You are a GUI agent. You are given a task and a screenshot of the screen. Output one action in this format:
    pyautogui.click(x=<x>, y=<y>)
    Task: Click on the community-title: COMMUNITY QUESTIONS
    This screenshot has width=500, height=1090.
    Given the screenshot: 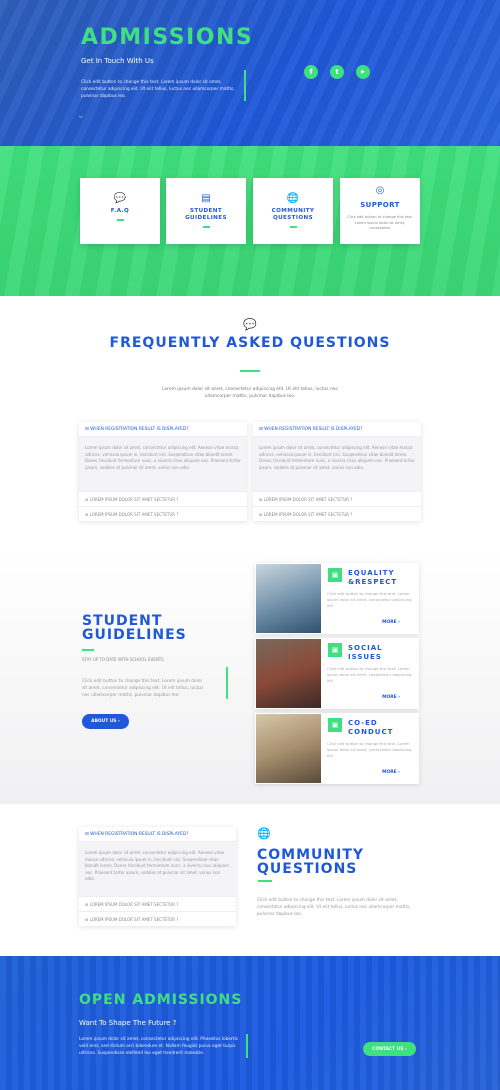 What is the action you would take?
    pyautogui.click(x=311, y=862)
    